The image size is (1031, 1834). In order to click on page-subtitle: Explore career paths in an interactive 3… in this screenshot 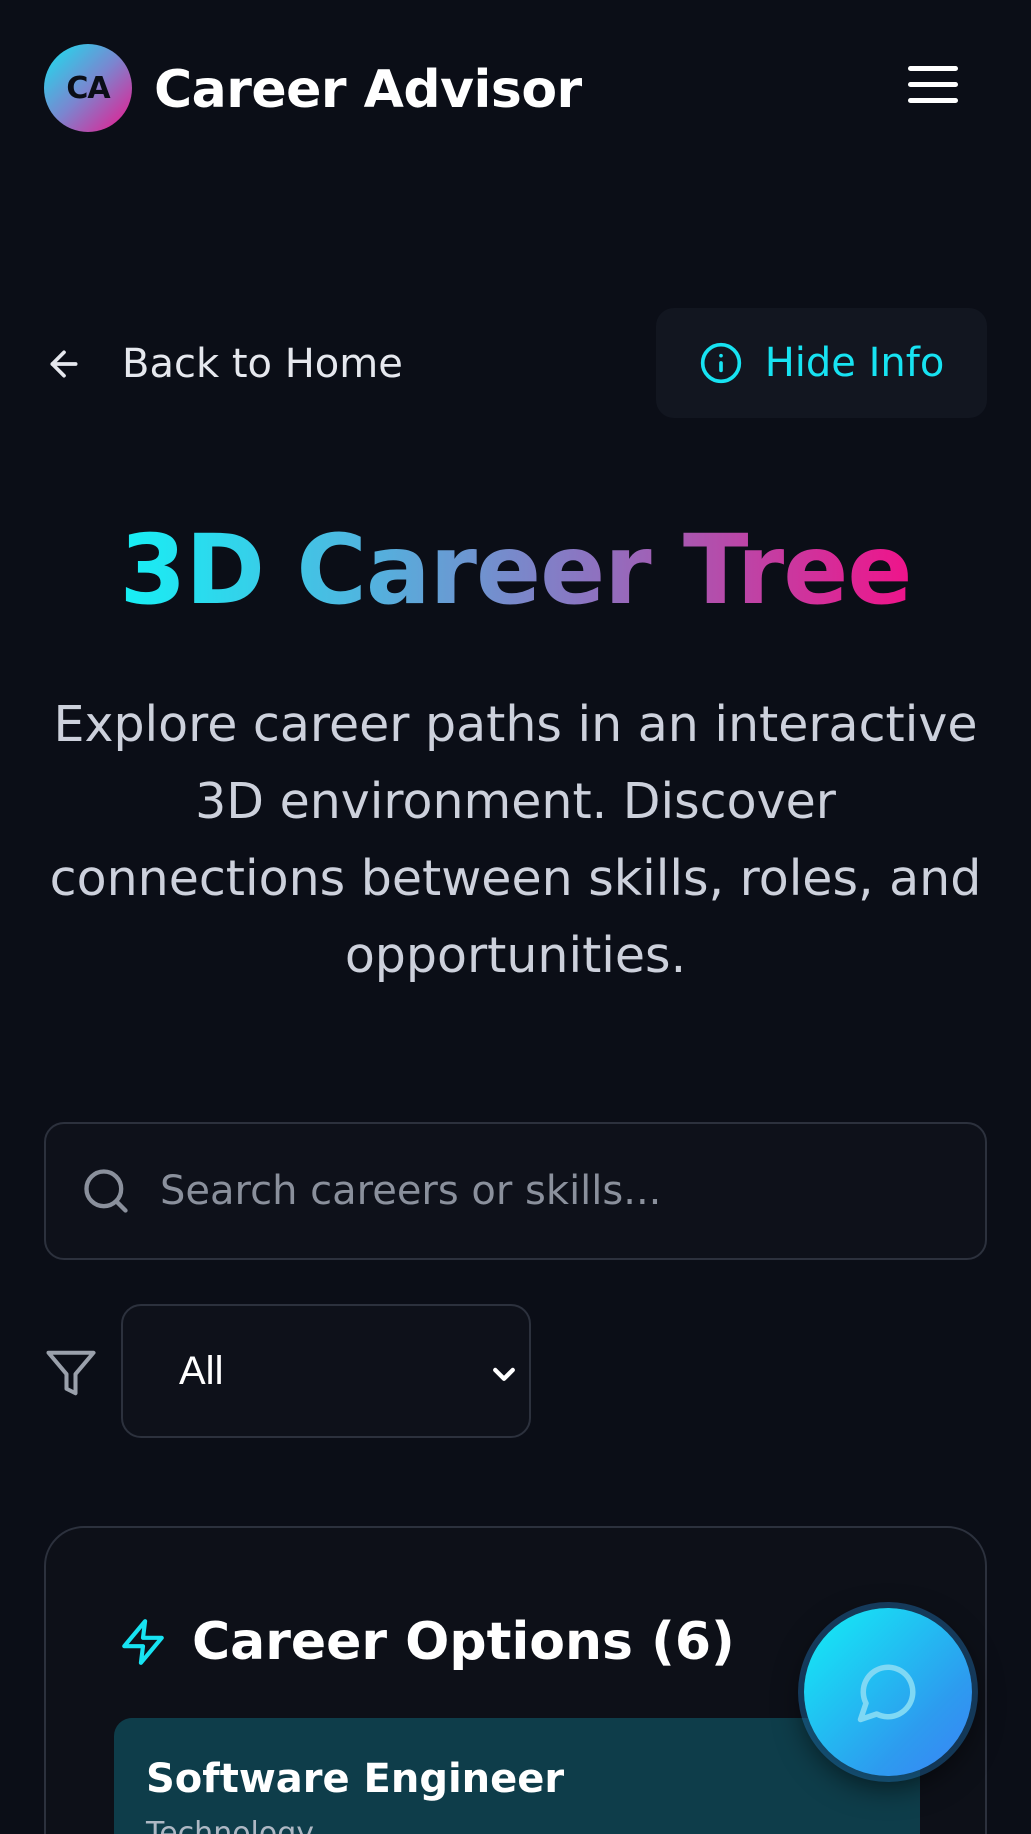, I will do `click(515, 840)`.